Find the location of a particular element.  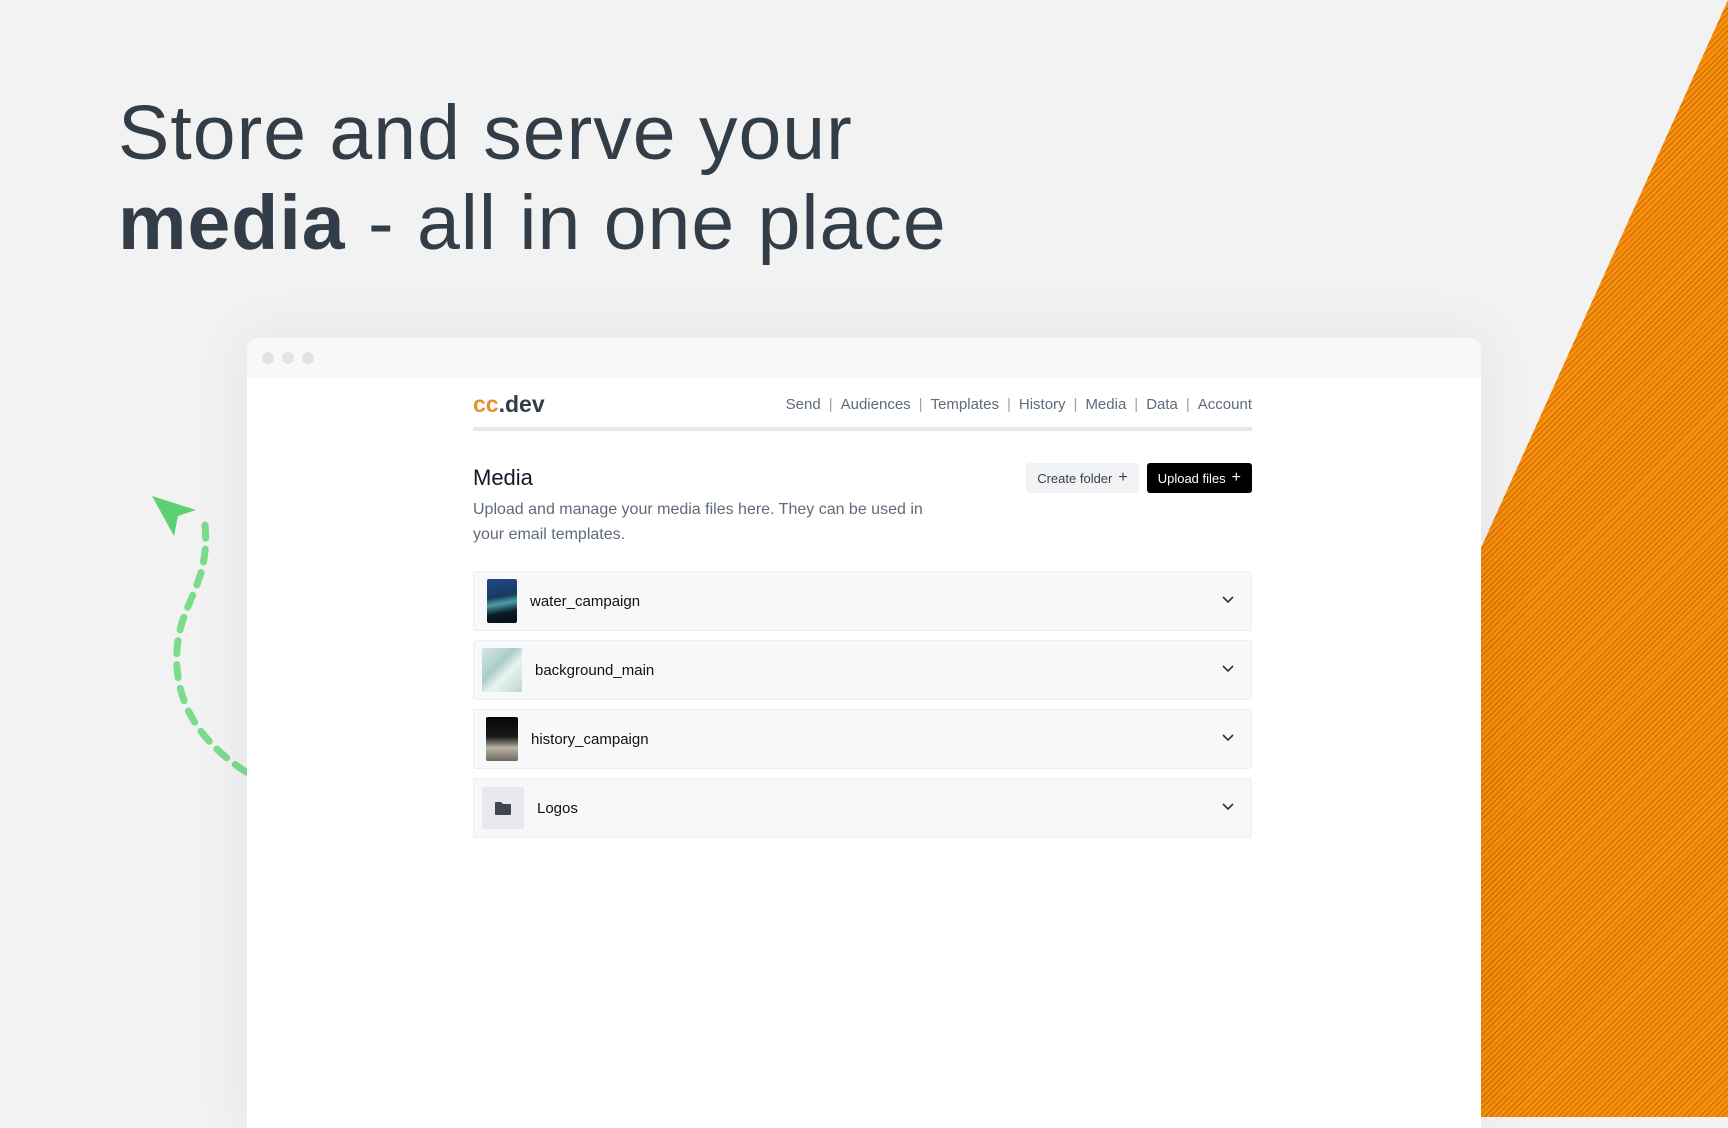

app-logo: cc.dev is located at coordinates (509, 404).